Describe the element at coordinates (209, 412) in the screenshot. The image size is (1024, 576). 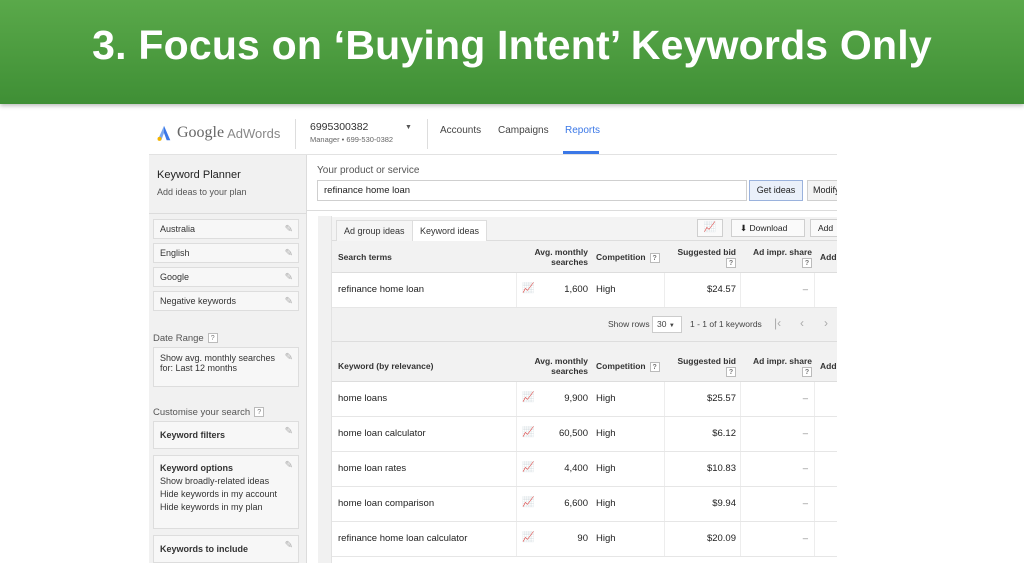
I see `customise-label: Customise your search?` at that location.